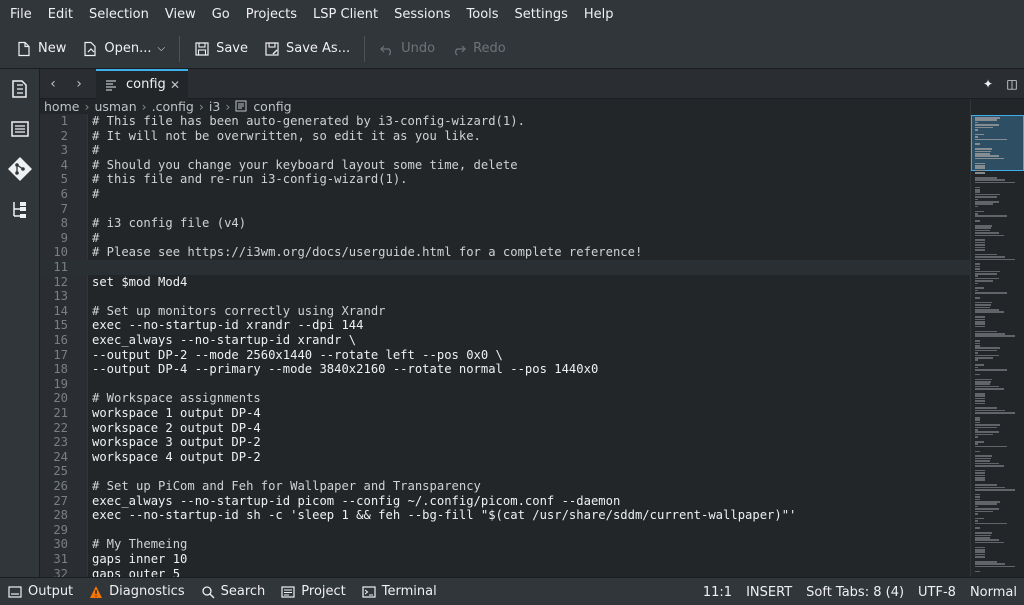 This screenshot has height=605, width=1024. What do you see at coordinates (201, 106) in the screenshot?
I see `chevron-right-icon: ›` at bounding box center [201, 106].